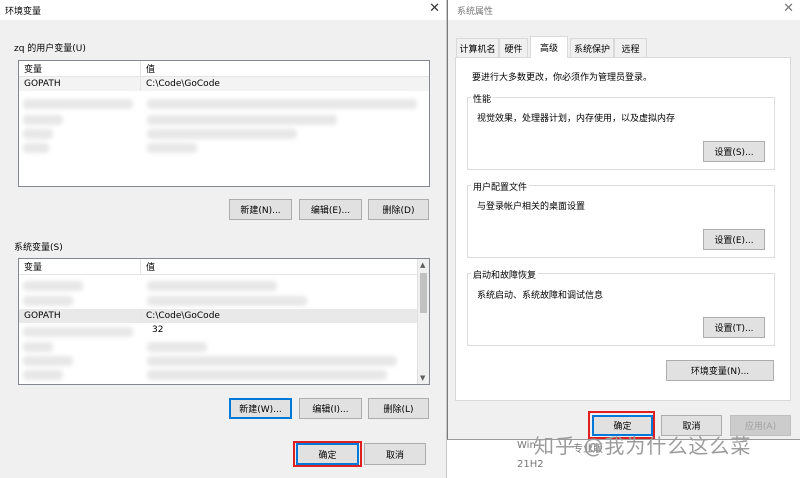  What do you see at coordinates (38, 248) in the screenshot?
I see `system-variables-label: 系统变量(S)` at bounding box center [38, 248].